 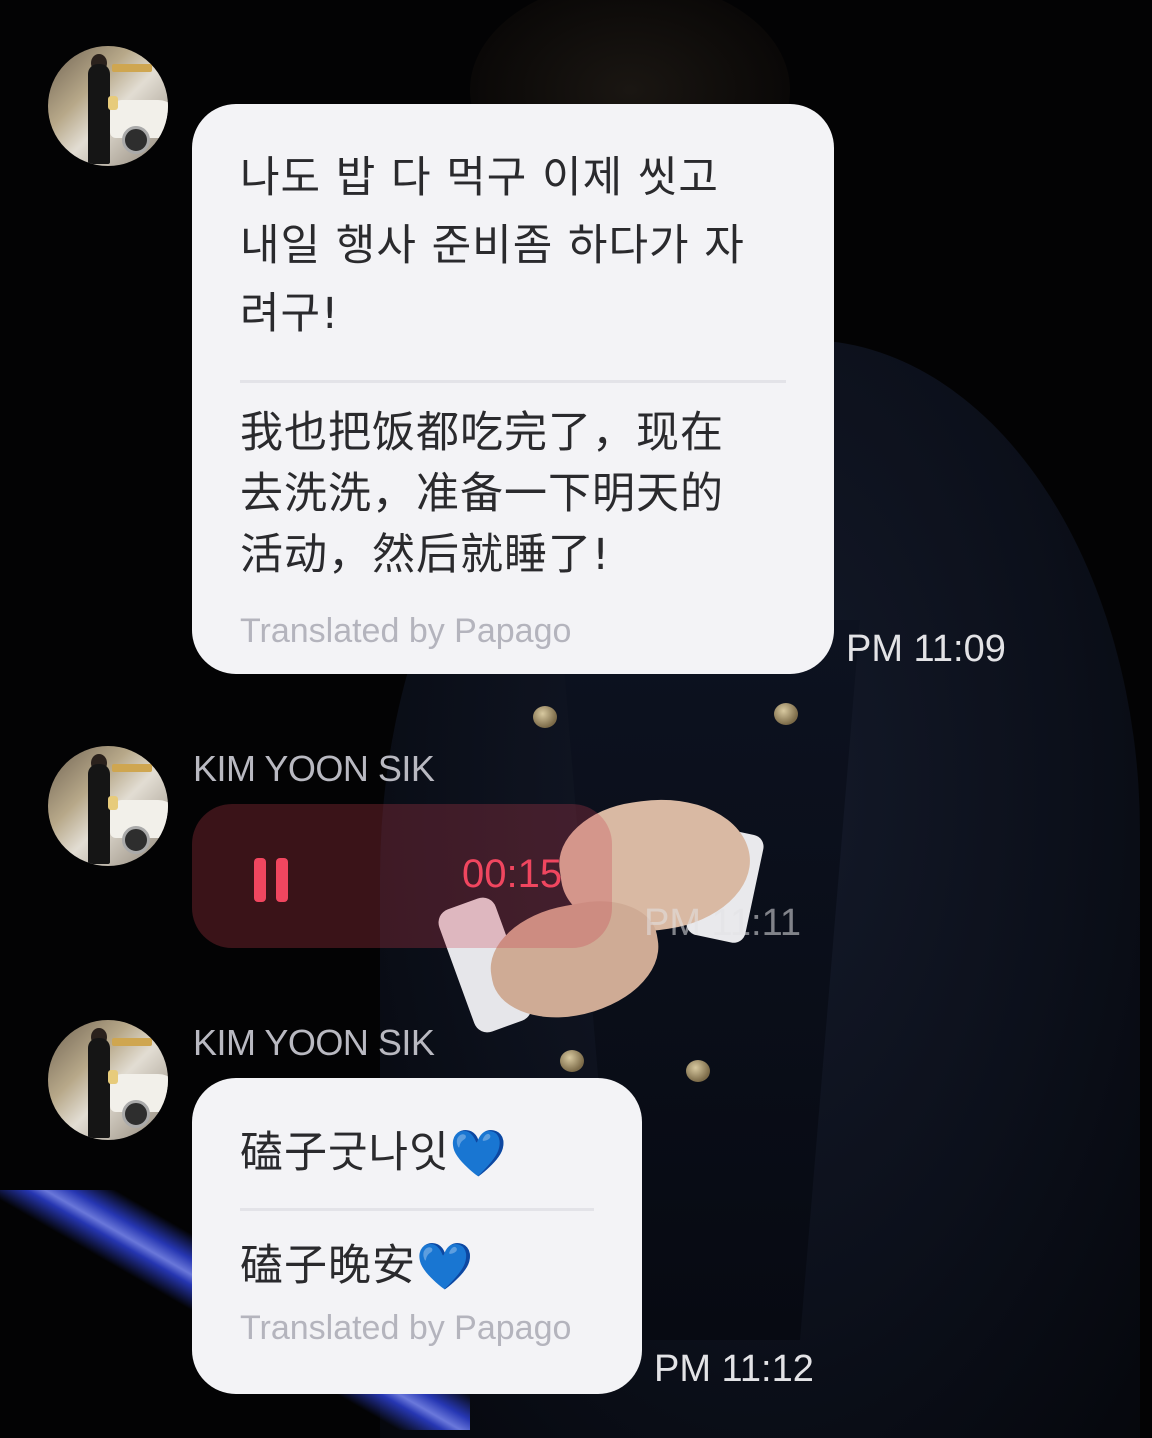 I want to click on message-time: PM 11:11, so click(x=723, y=923).